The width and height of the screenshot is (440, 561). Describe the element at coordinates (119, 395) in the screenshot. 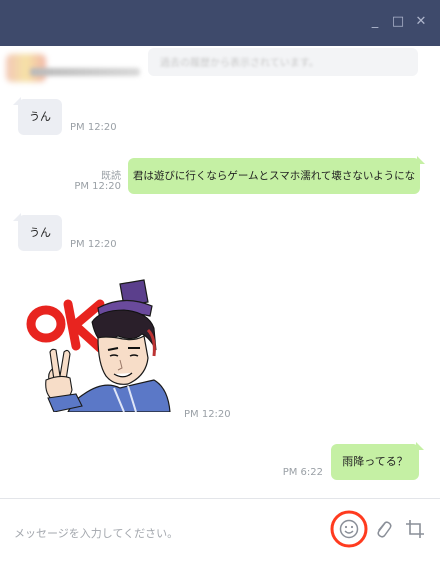

I see `kimono-graphic` at that location.